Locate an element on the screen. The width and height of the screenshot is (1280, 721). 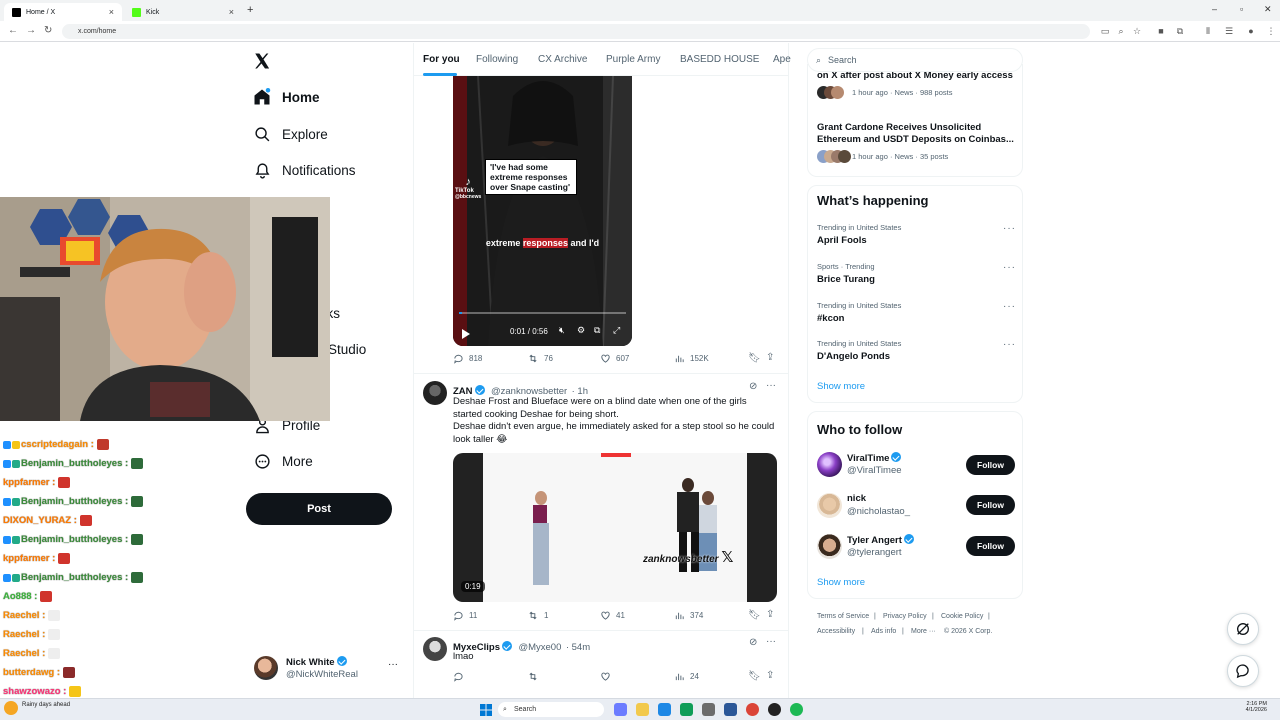
nav-notifications: Notifications is located at coordinates (304, 170).